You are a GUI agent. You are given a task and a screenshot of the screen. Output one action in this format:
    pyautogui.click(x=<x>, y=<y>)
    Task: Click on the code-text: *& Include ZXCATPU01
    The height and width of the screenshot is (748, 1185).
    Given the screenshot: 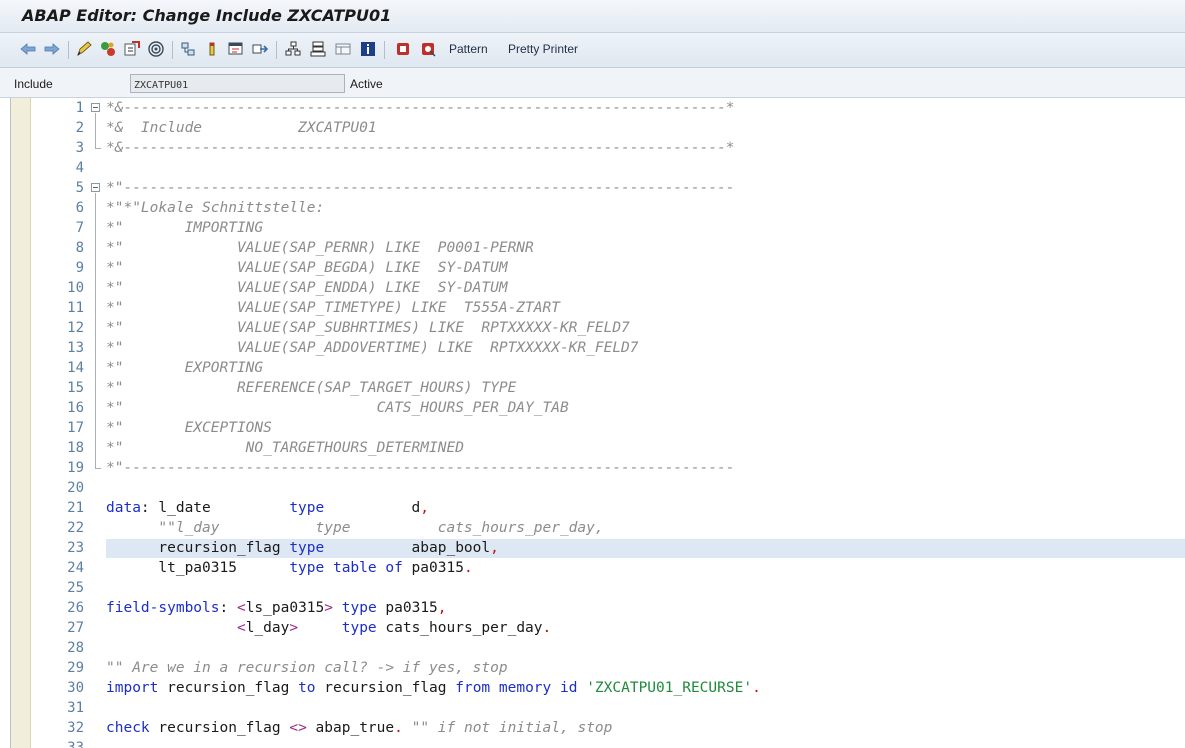 What is the action you would take?
    pyautogui.click(x=241, y=128)
    